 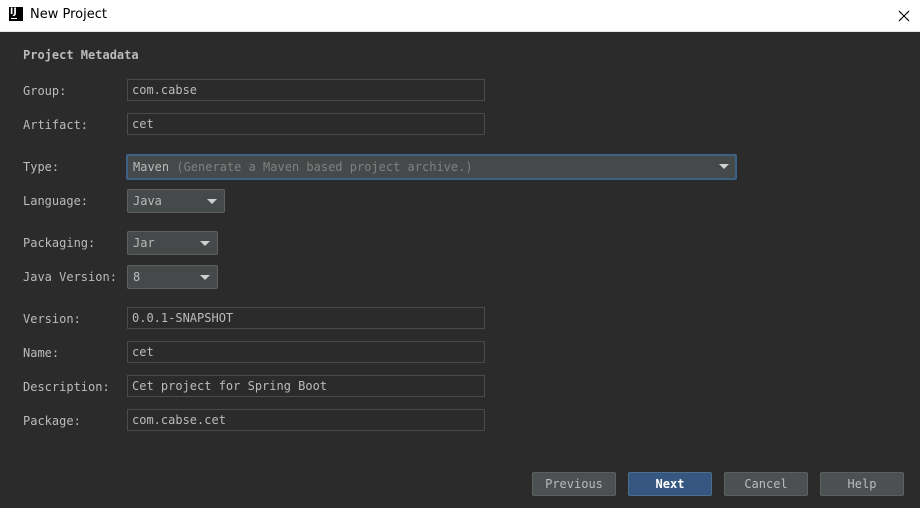 I want to click on type-label: Type:, so click(x=41, y=167).